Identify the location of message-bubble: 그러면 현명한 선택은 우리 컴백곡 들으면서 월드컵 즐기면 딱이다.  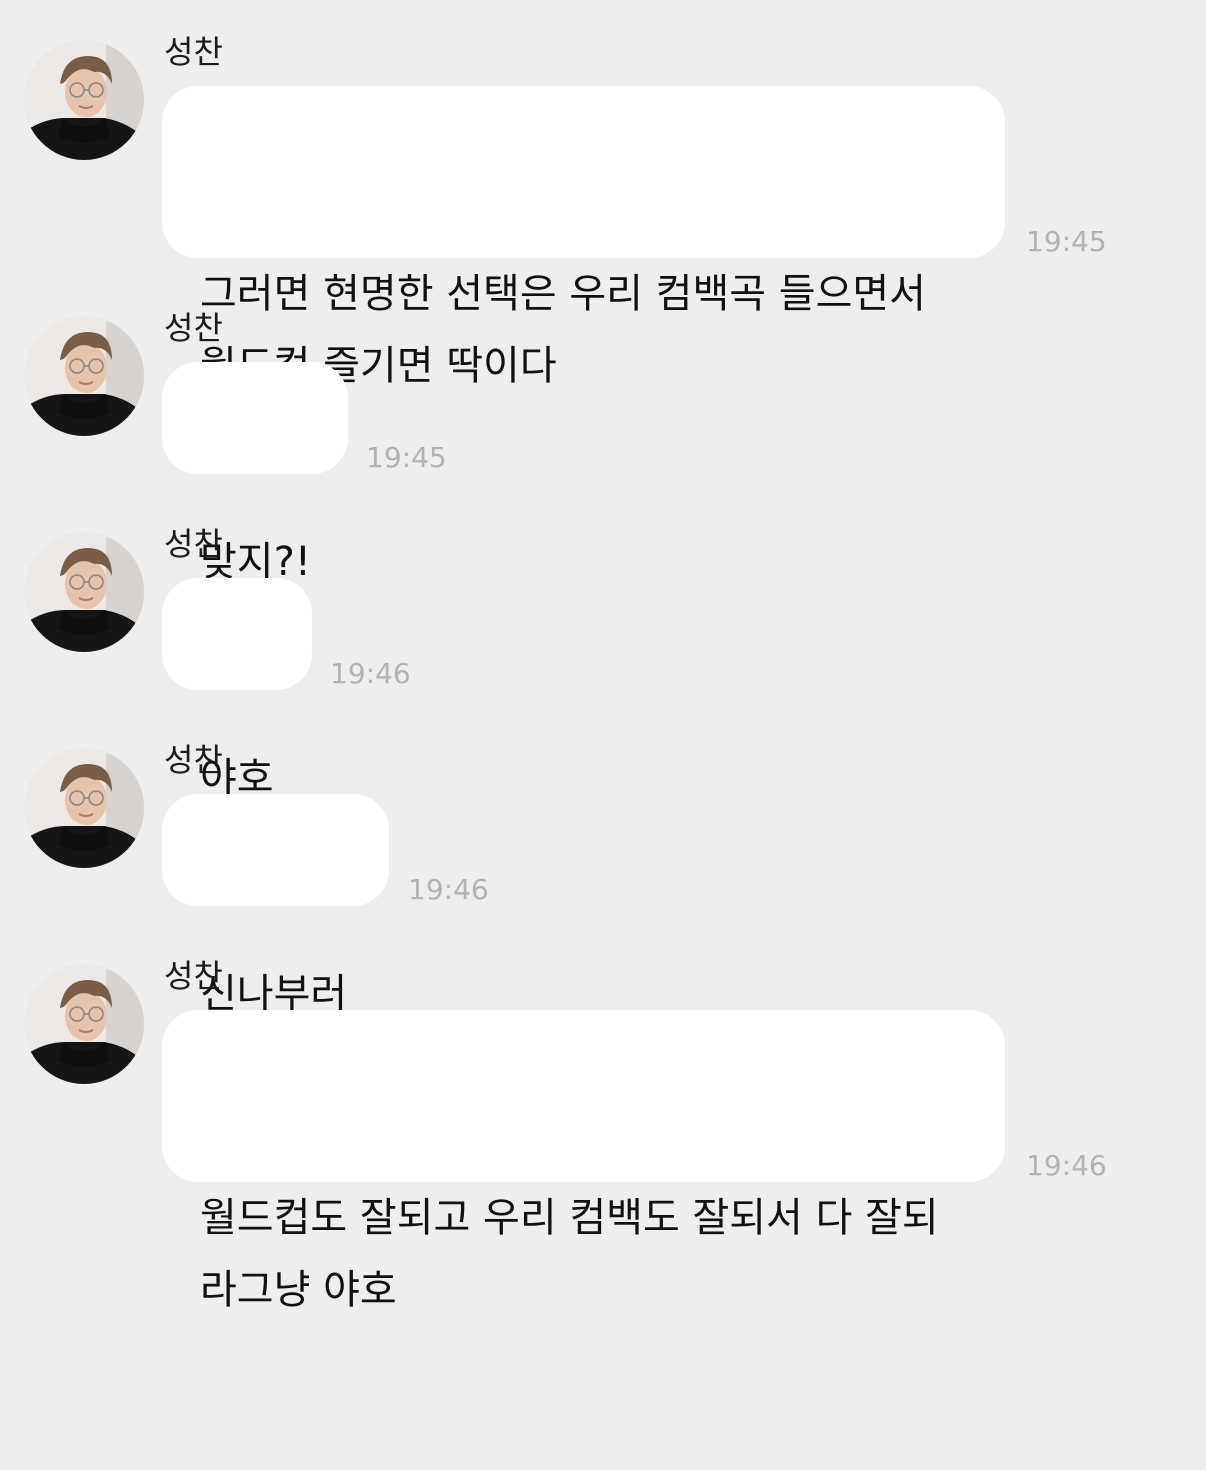
(583, 237).